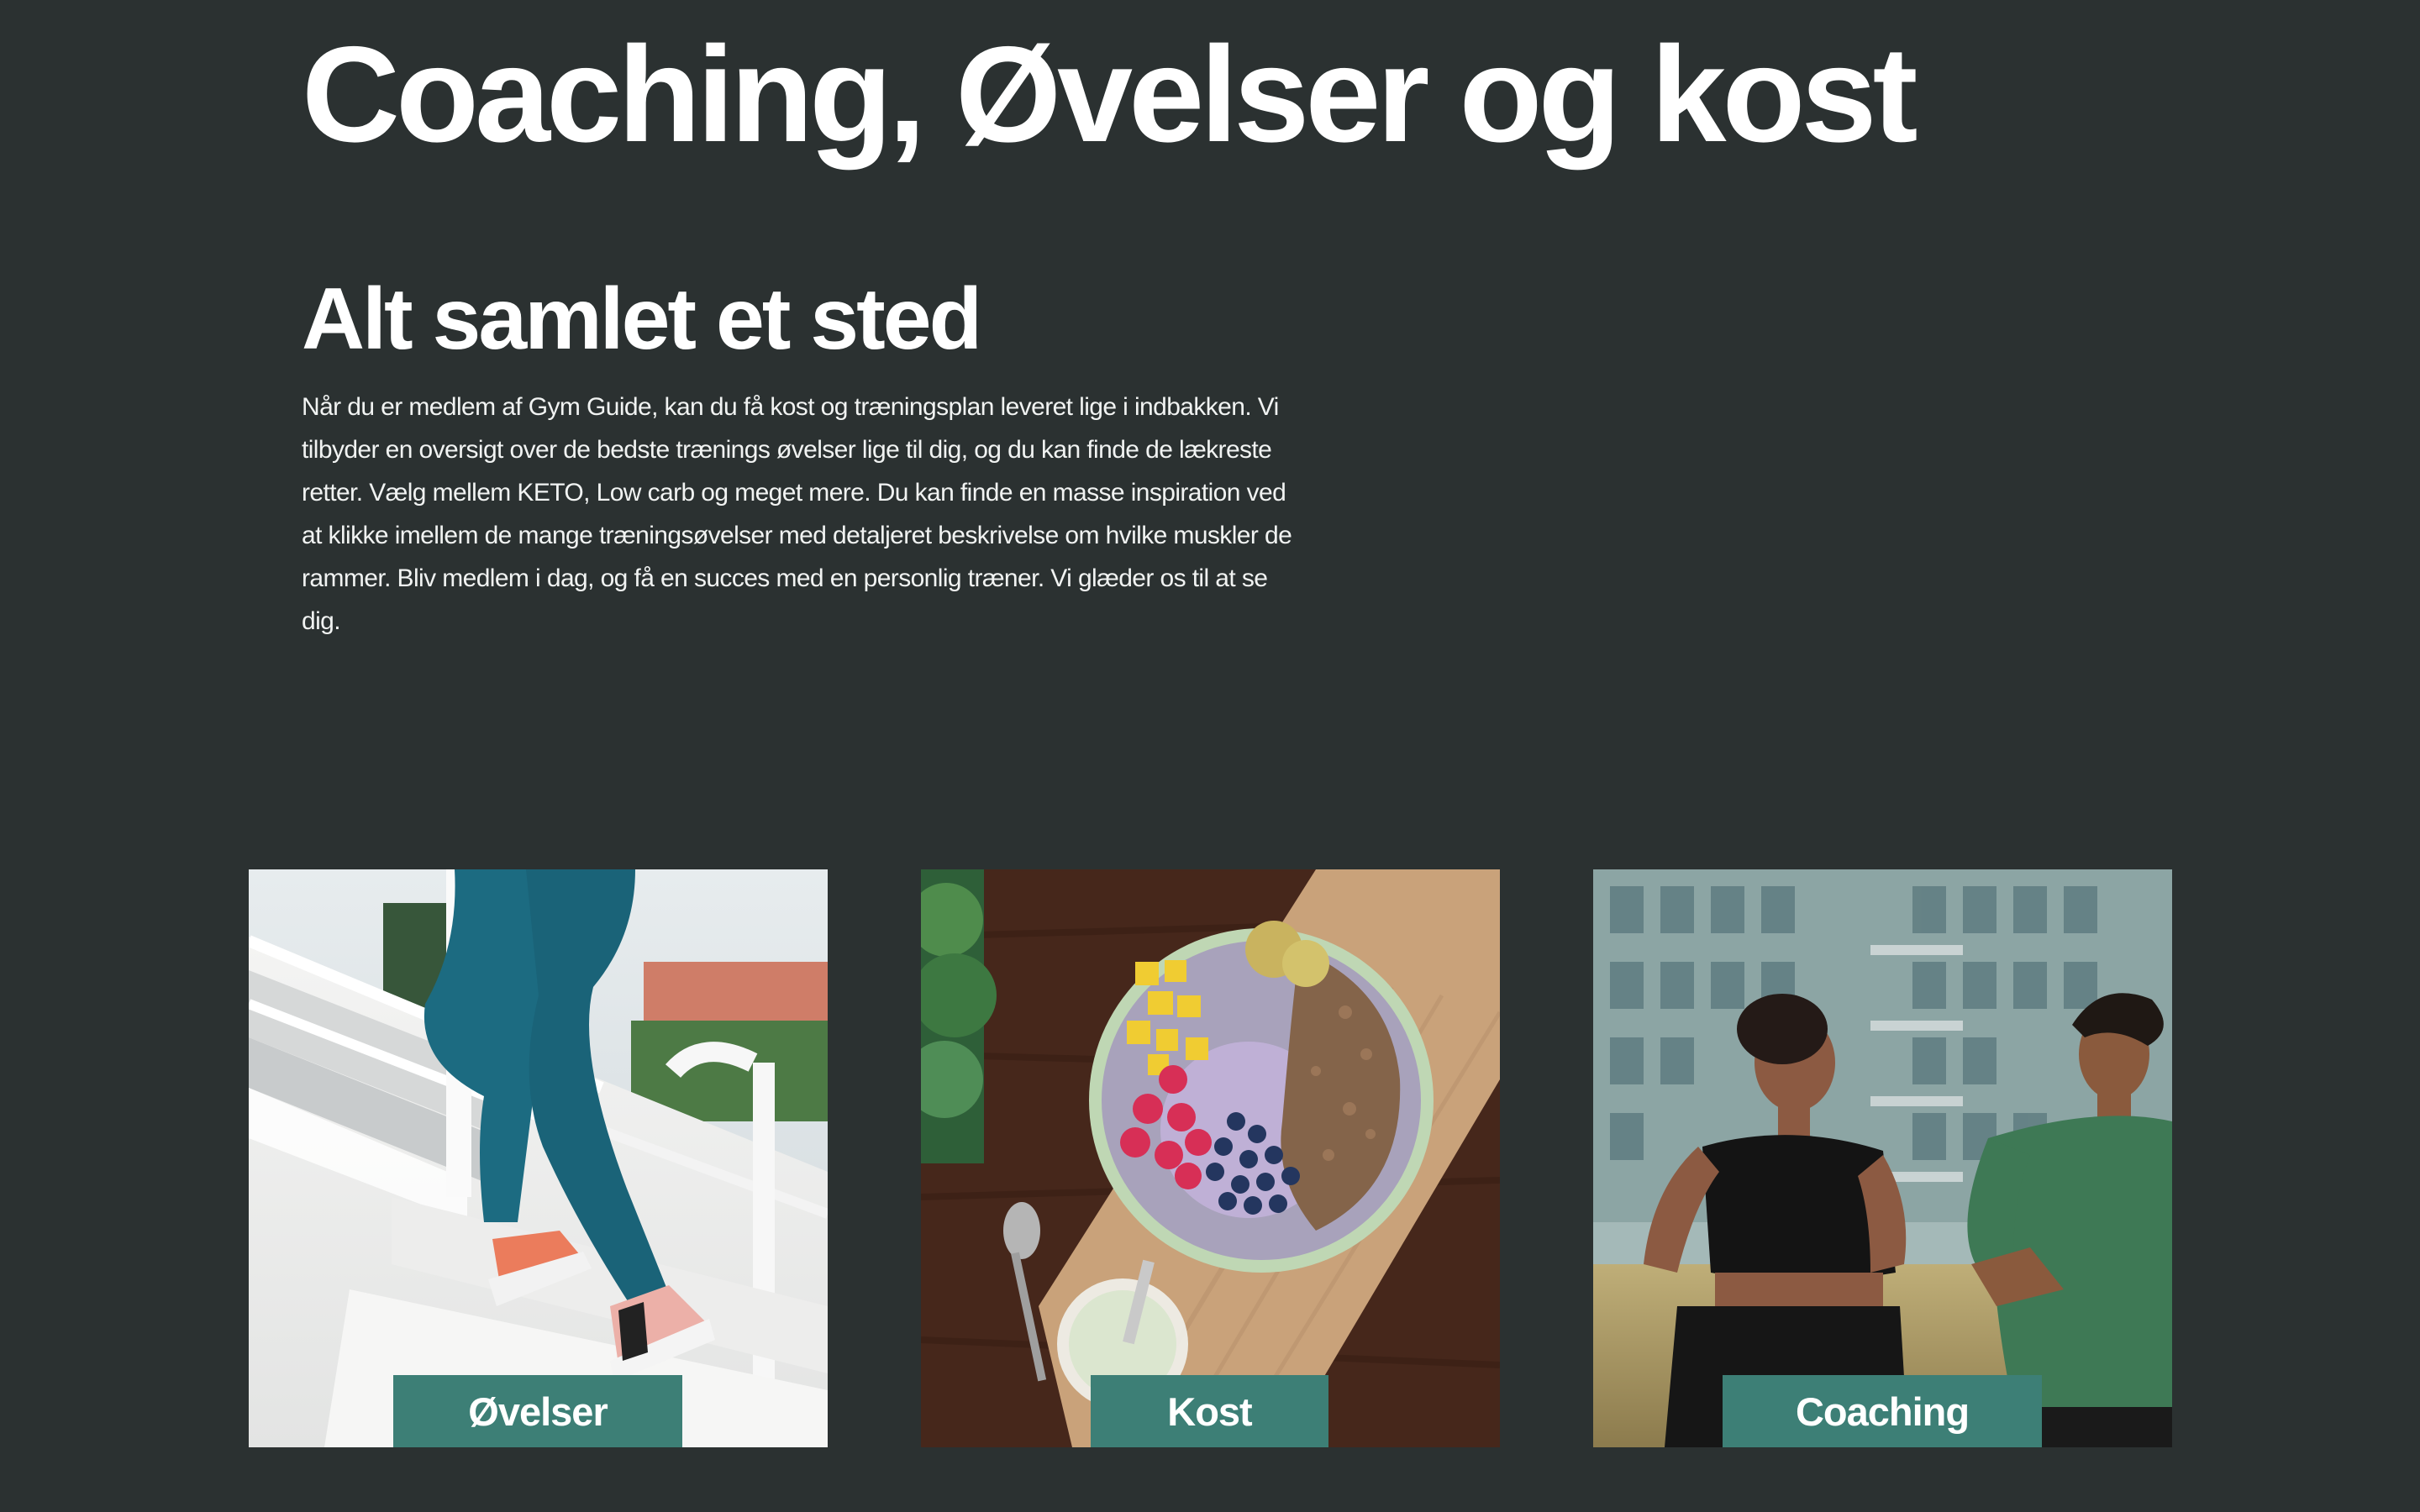 The image size is (2420, 1512). I want to click on card-coaching: Coaching, so click(1882, 1158).